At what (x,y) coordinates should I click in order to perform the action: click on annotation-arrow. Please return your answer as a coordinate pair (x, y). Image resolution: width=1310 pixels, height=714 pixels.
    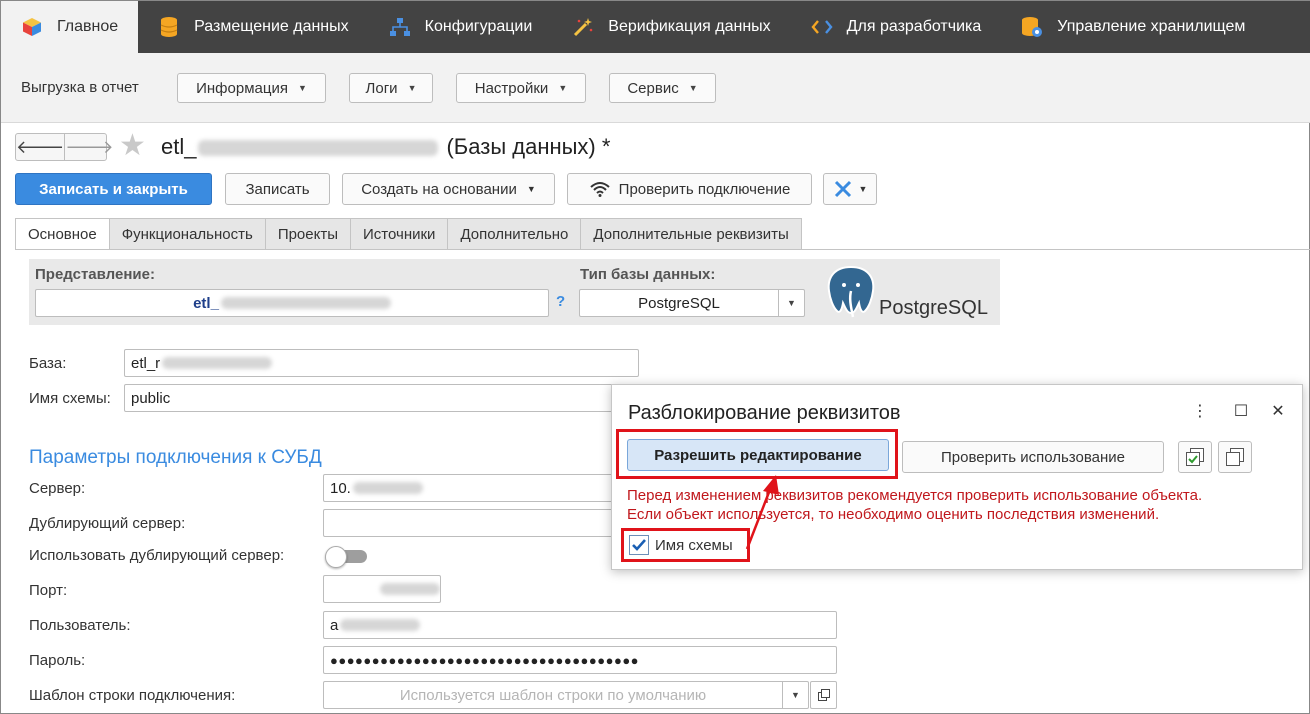
    Looking at the image, I should click on (762, 512).